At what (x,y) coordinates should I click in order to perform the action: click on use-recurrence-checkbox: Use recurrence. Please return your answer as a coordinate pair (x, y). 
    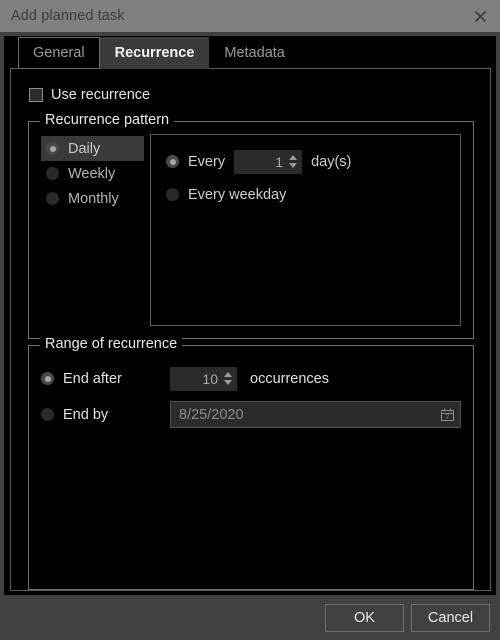
    Looking at the image, I should click on (254, 95).